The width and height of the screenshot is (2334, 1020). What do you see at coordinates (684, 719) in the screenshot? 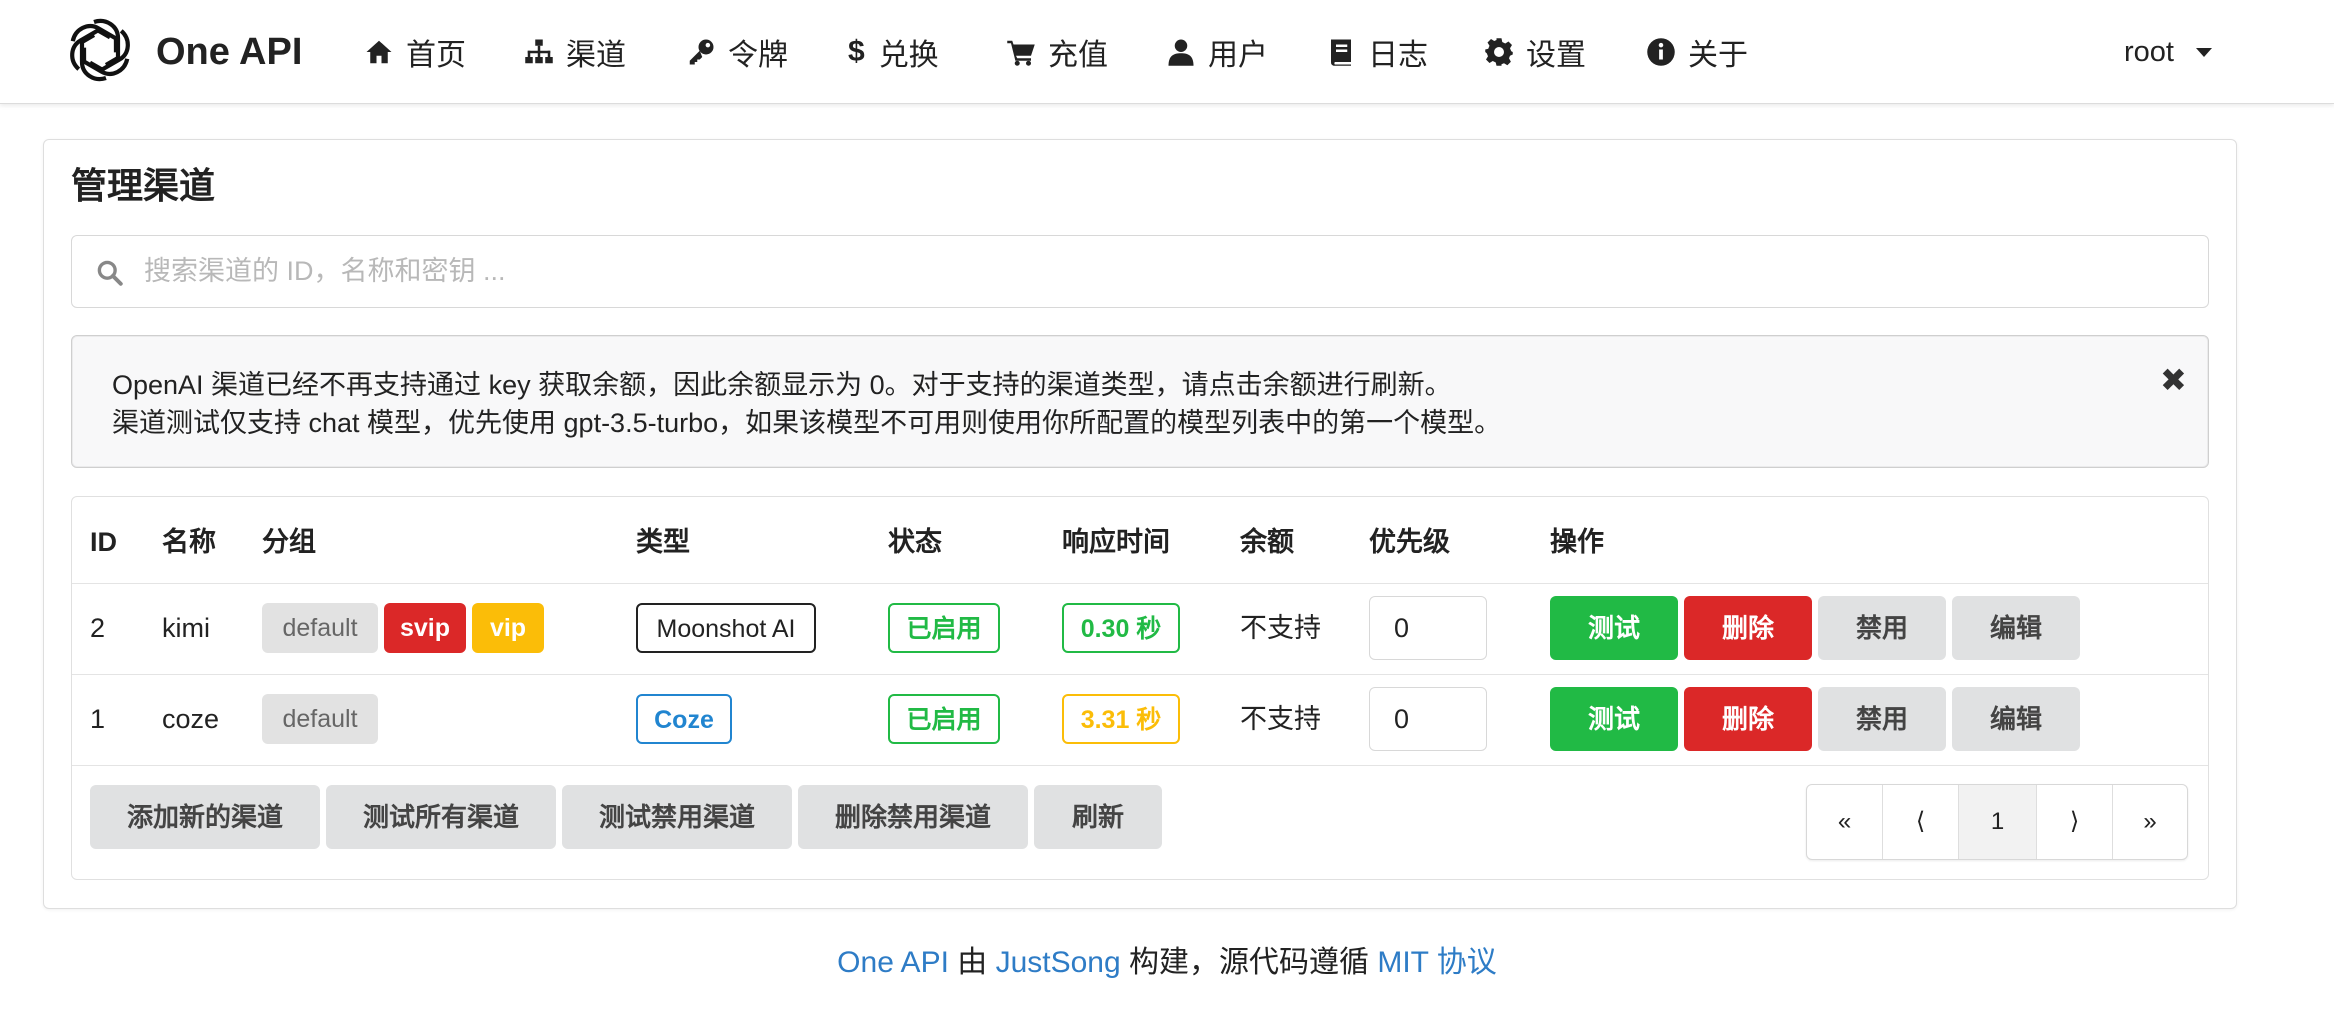
I see `type-tag: Coze` at bounding box center [684, 719].